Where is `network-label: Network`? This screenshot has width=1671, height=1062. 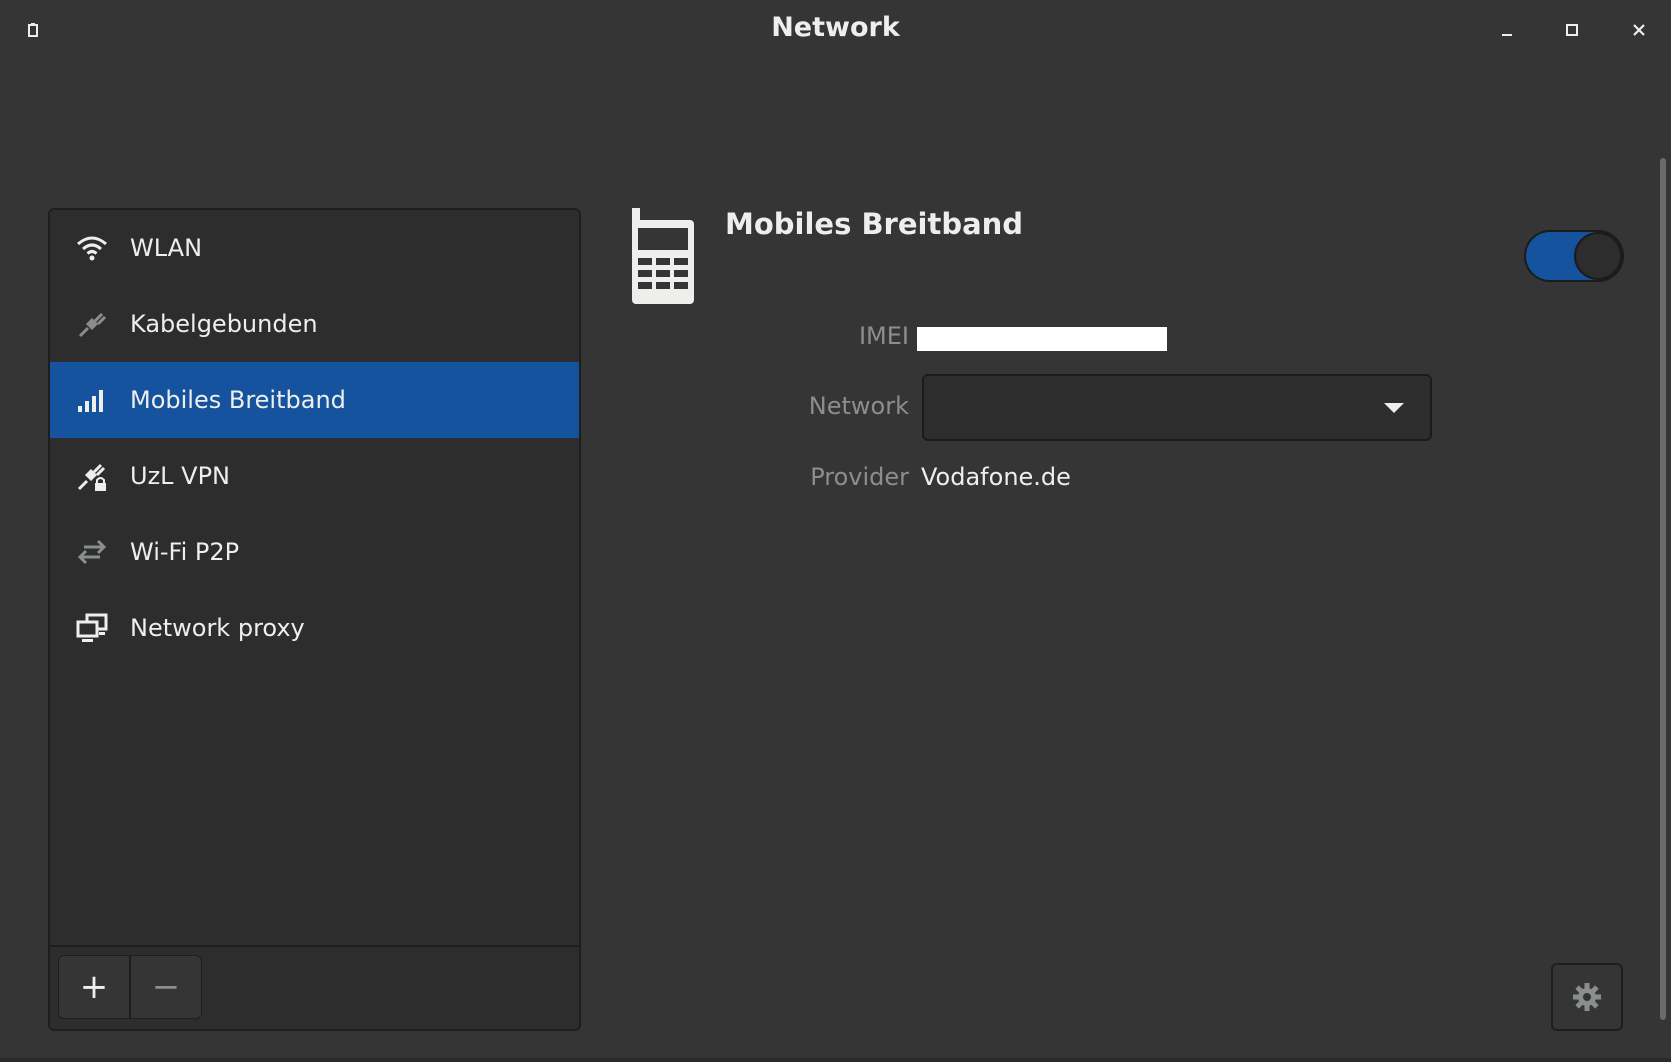
network-label: Network is located at coordinates (858, 406).